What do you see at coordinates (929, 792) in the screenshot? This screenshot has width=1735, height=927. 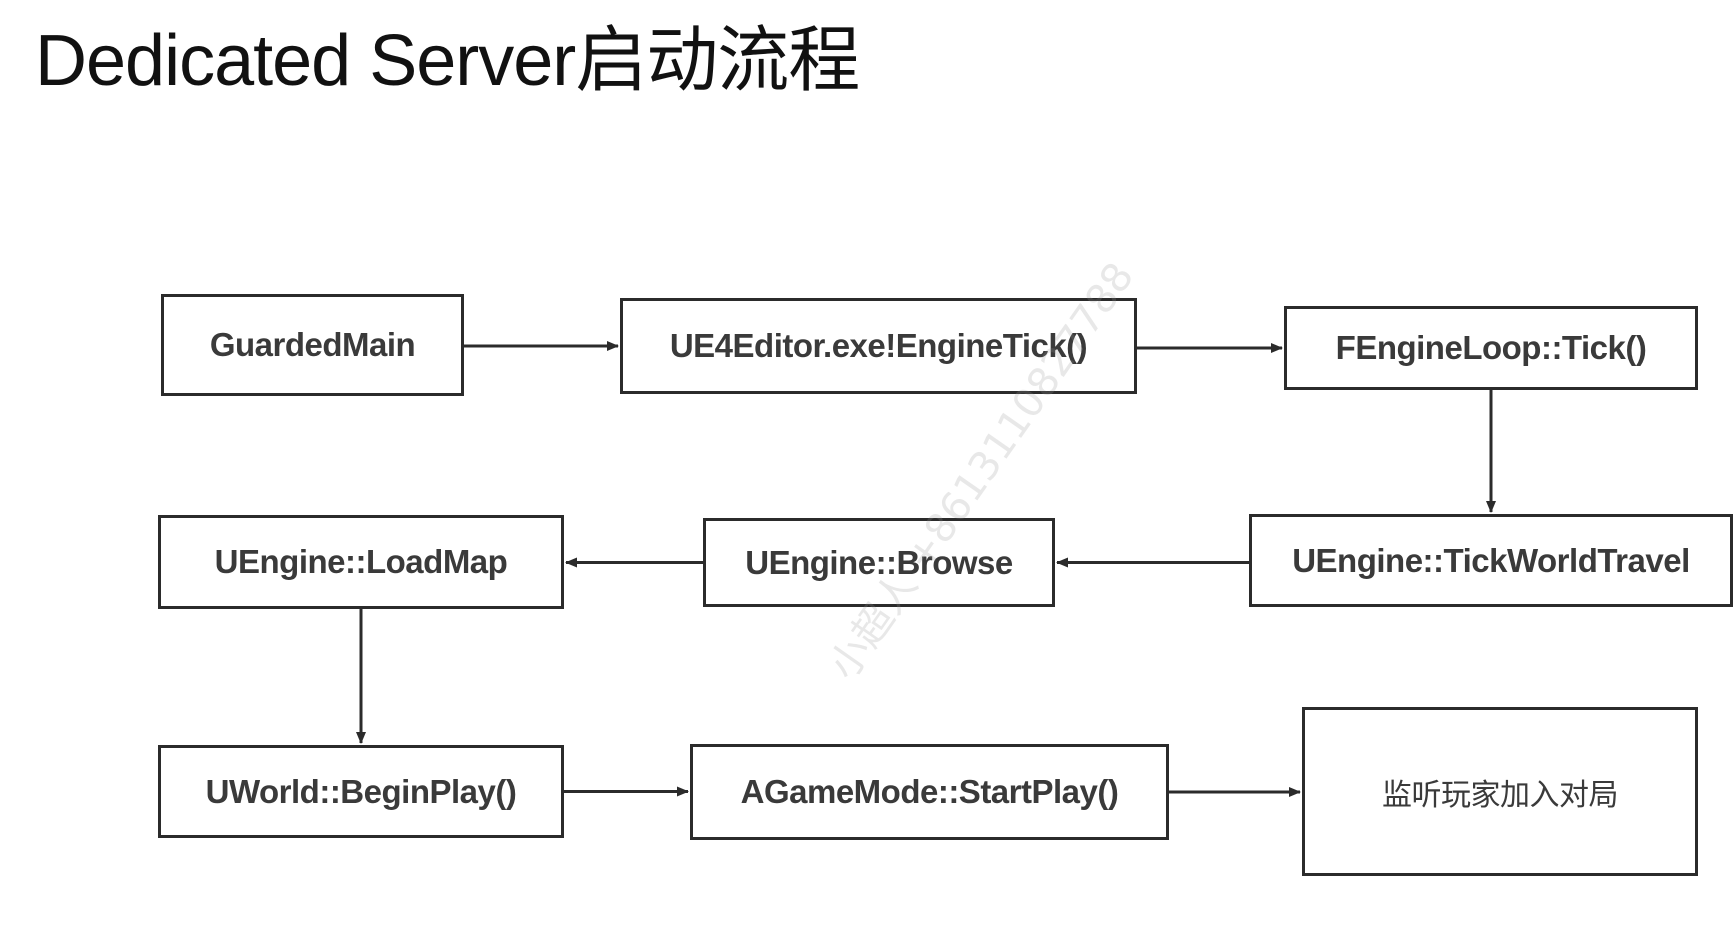 I see `node-start-play: AGameMode::StartPlay()` at bounding box center [929, 792].